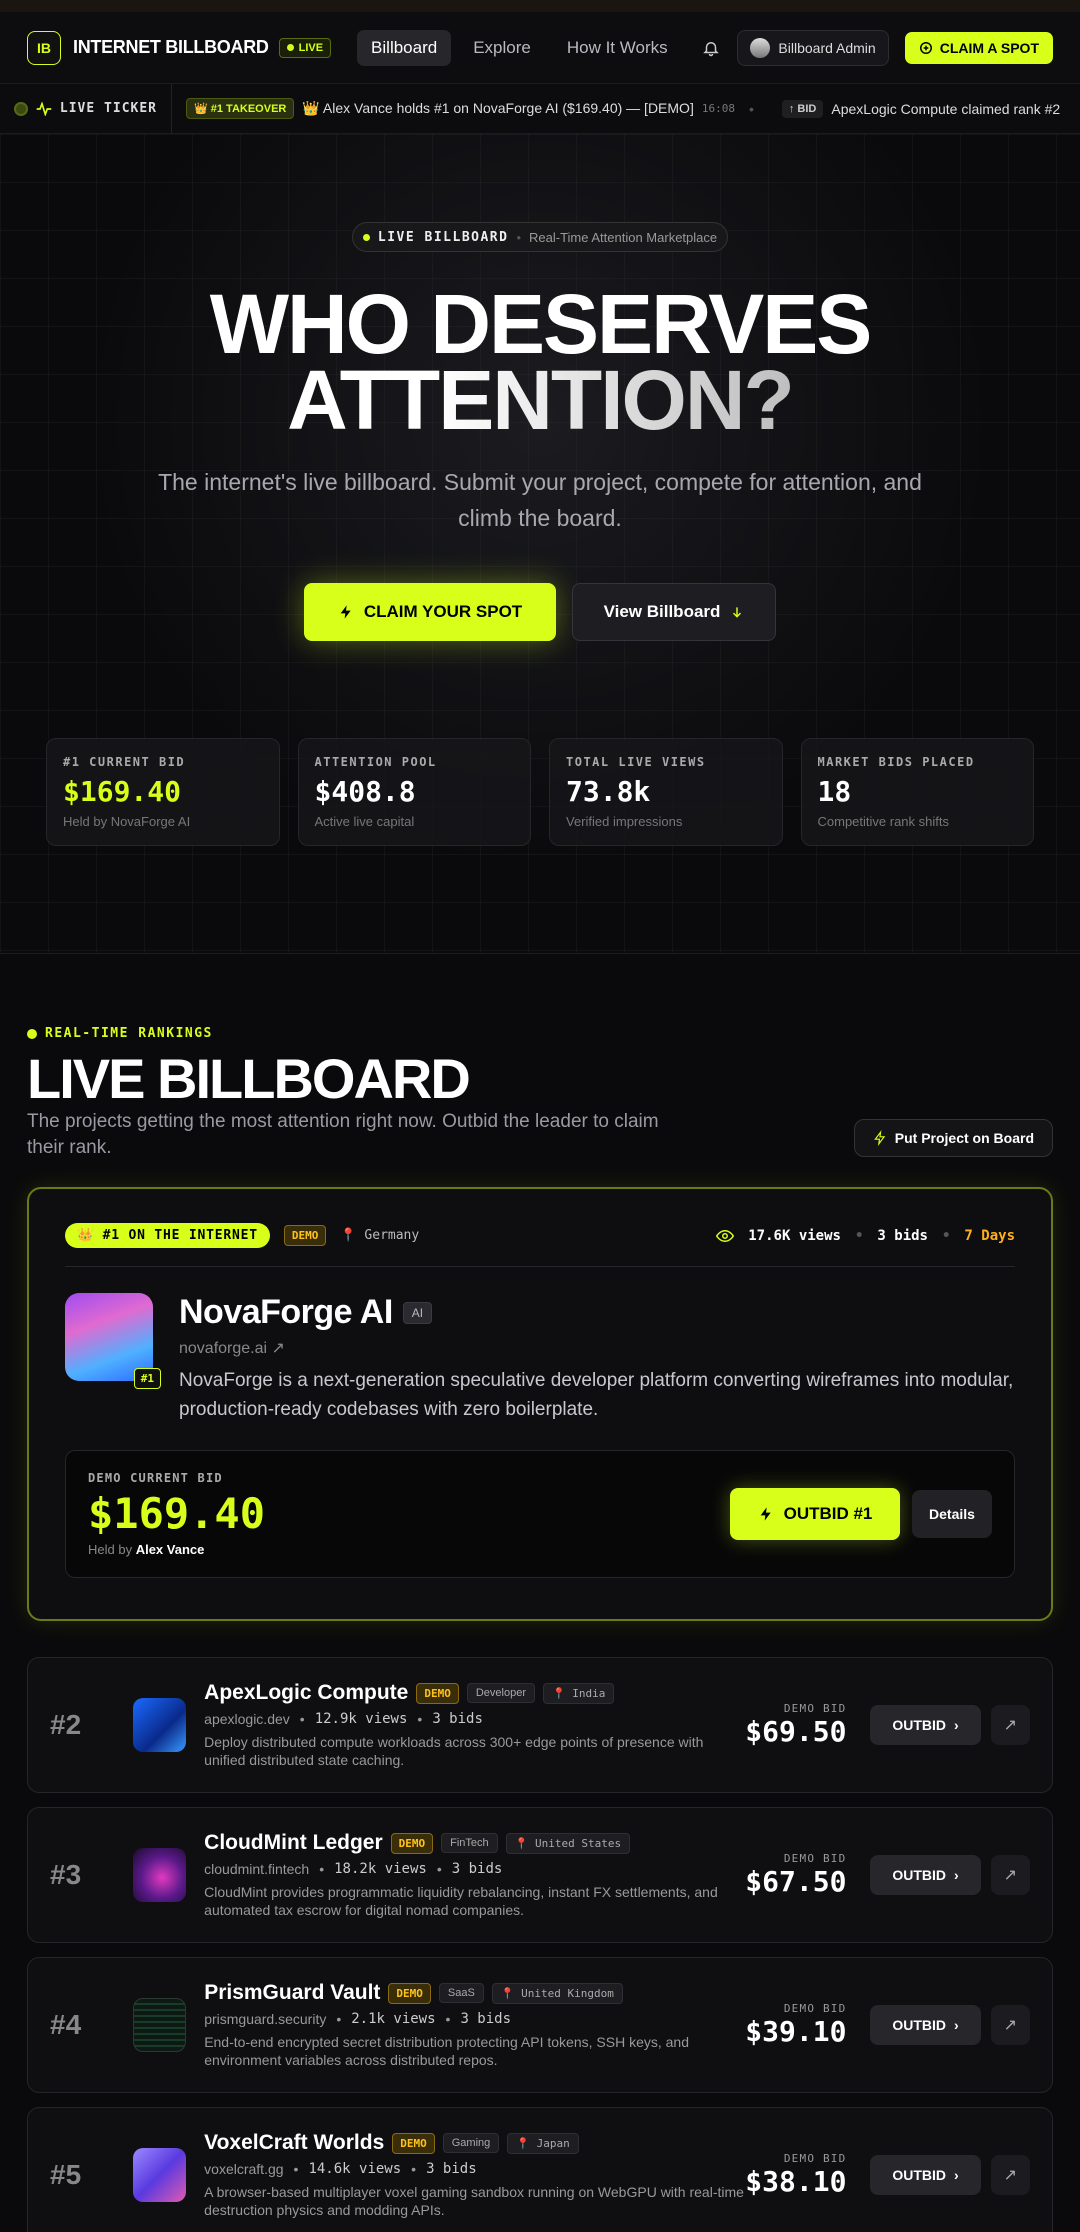 This screenshot has height=2232, width=1080. I want to click on ticker-bid-text: ApexLogic Compute claimed rank #2, so click(946, 108).